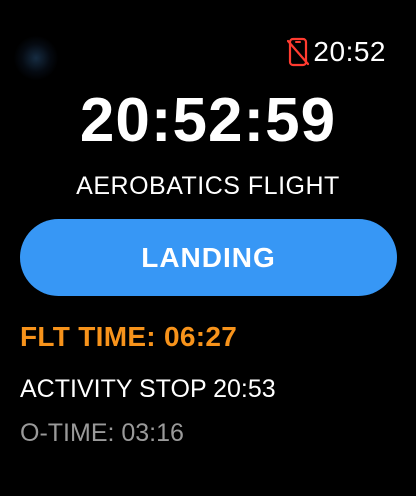  I want to click on current-time: 20:52:59, so click(208, 120).